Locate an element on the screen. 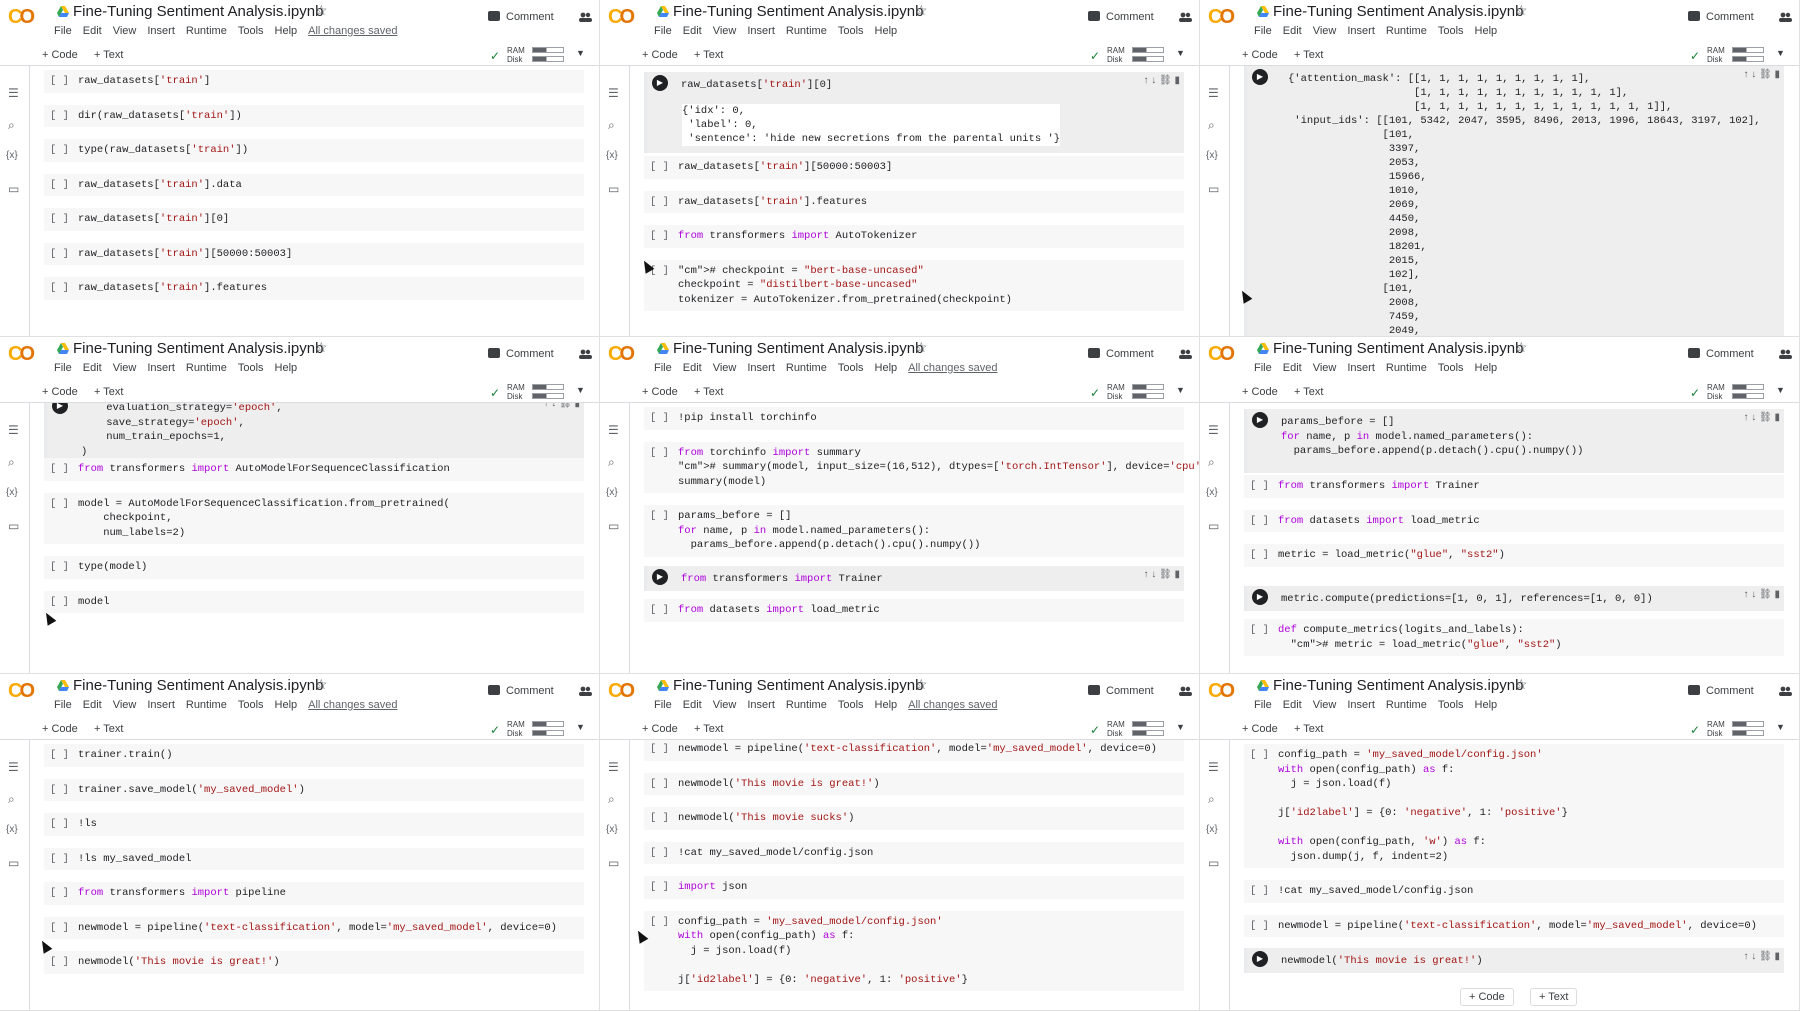  cell-code: metric = load_metric("glue", "sst2") is located at coordinates (1391, 555).